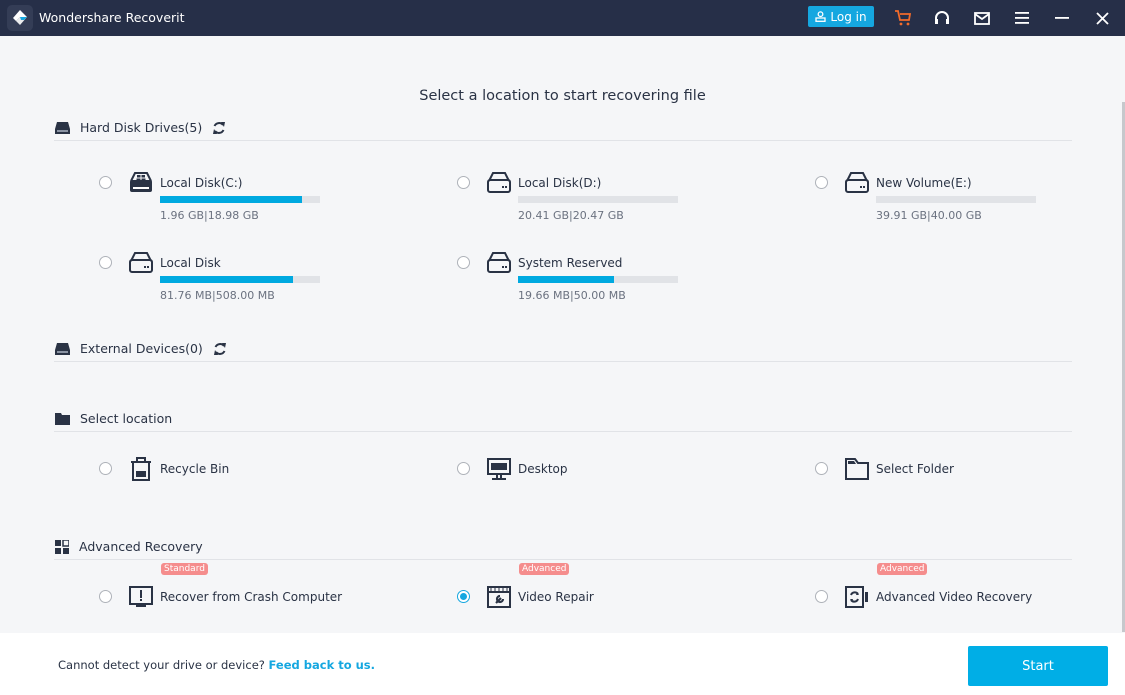  I want to click on drive-item: Local Disk 81.76 MB|508.00 MB, so click(209, 276).